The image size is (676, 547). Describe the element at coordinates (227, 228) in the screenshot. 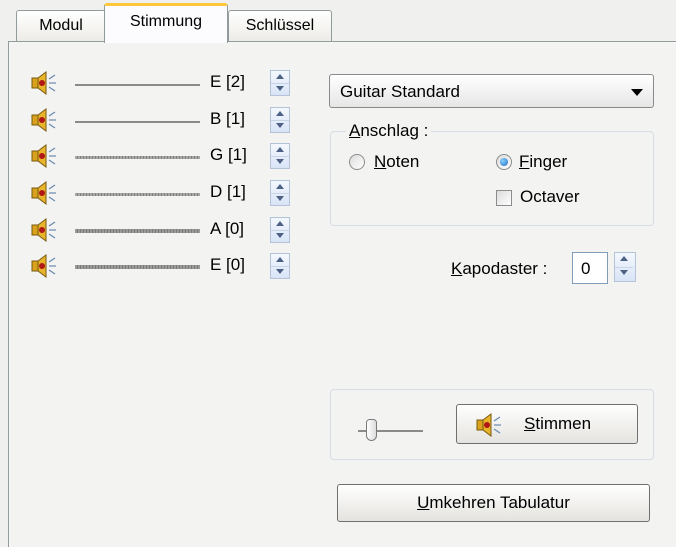

I see `string-label: A [0]` at that location.